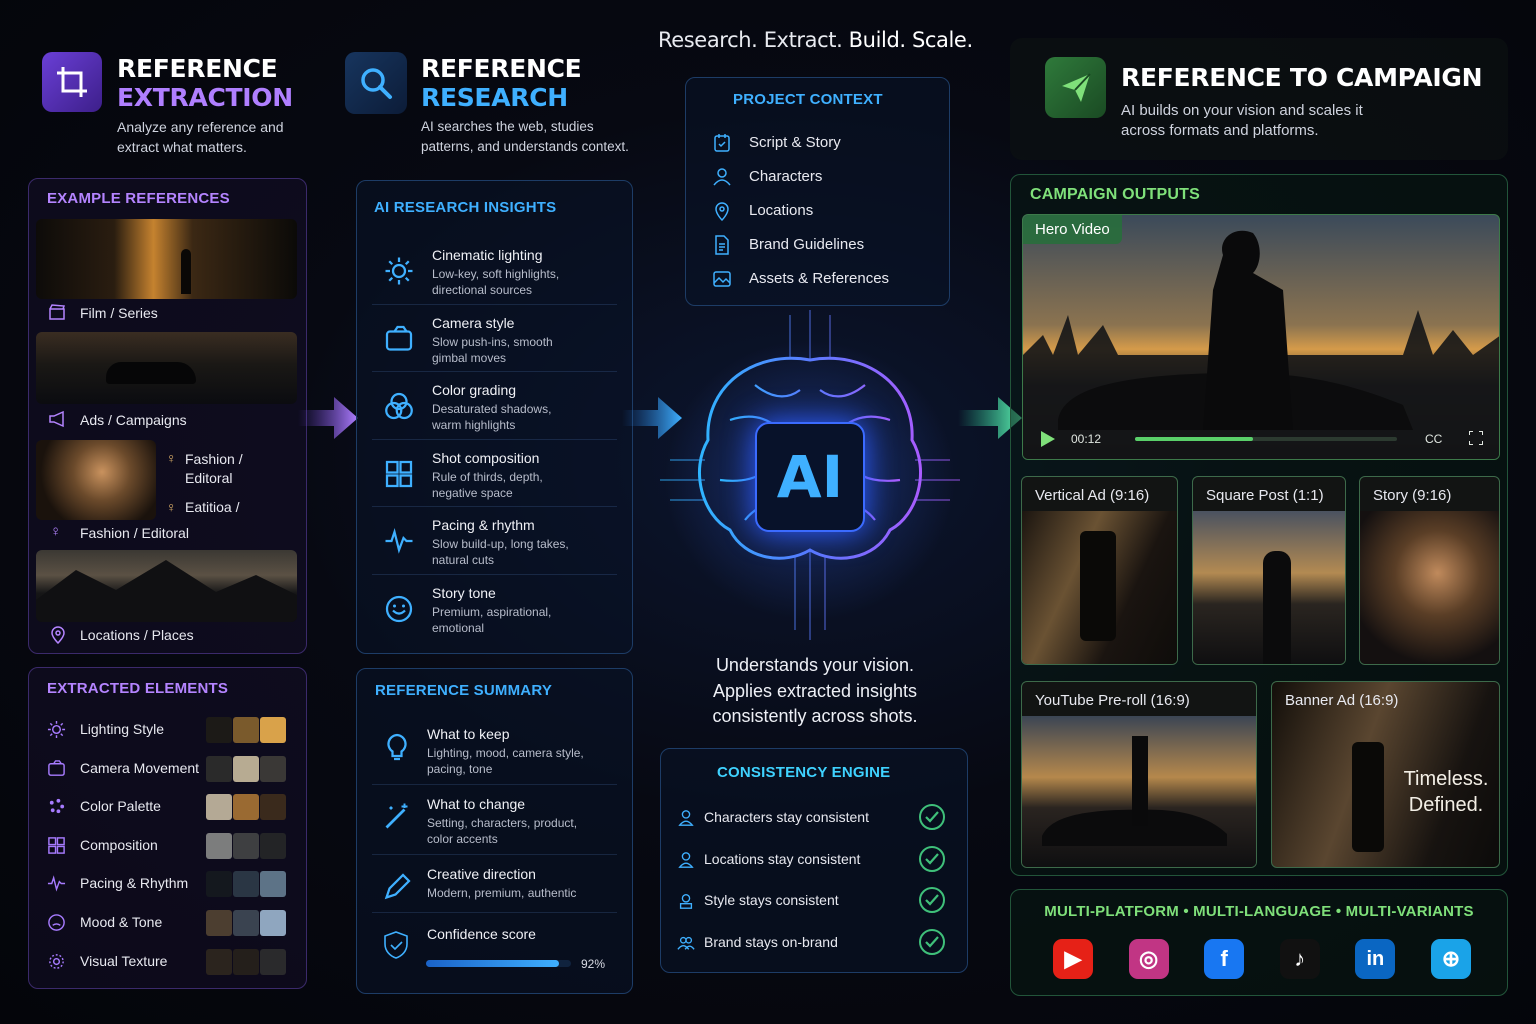  I want to click on extraction-title: REFERENCE EXTRACTION, so click(205, 83).